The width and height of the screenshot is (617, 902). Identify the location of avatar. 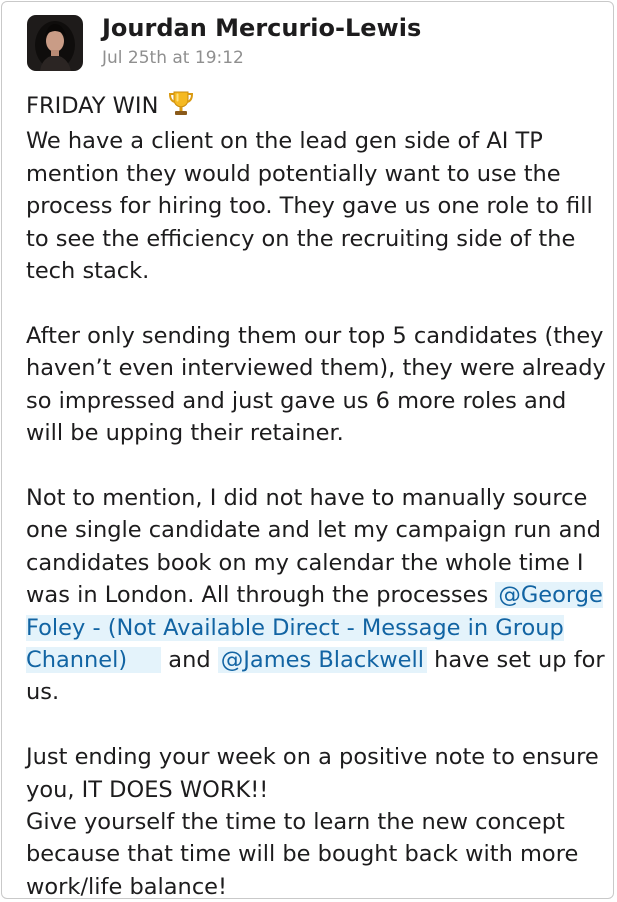
(55, 43).